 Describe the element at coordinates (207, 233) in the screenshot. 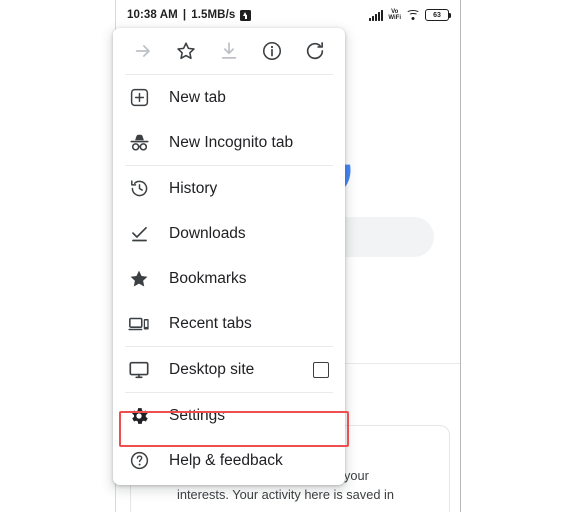

I see `menu-item-label: Downloads` at that location.